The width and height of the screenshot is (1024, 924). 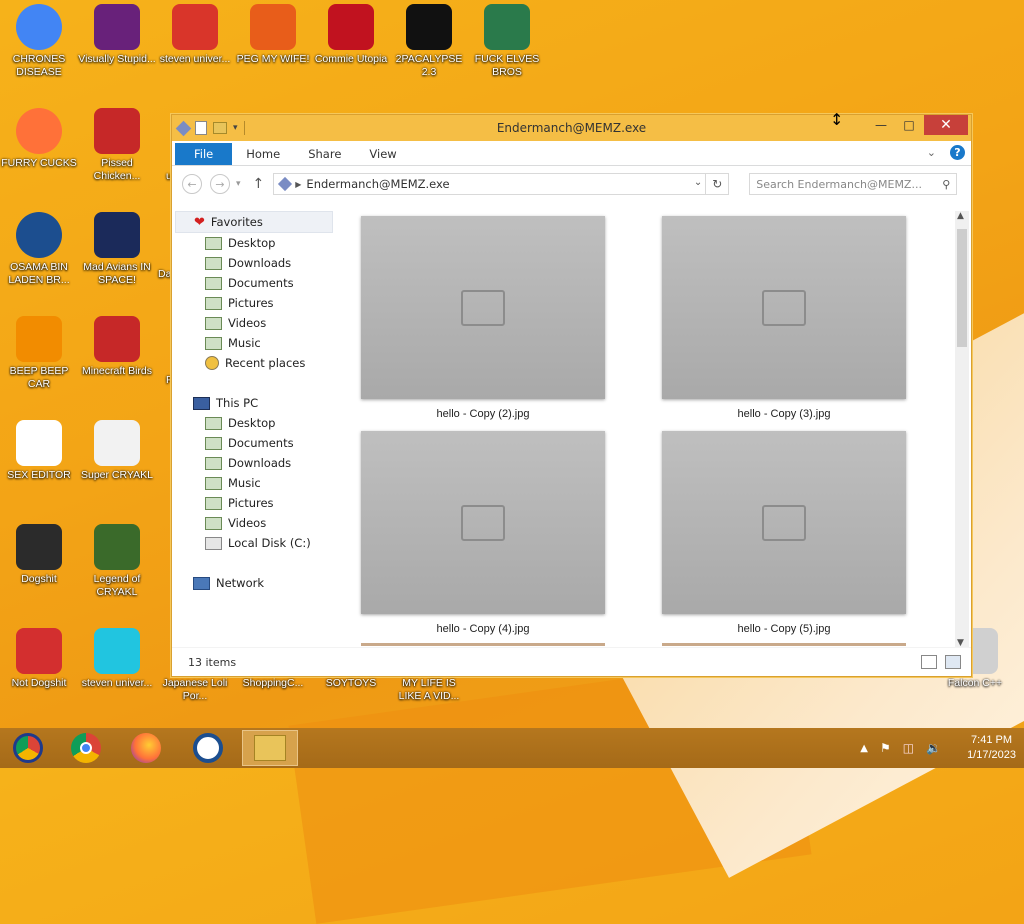 I want to click on show-hidden-icons-icon: ▲, so click(x=864, y=748).